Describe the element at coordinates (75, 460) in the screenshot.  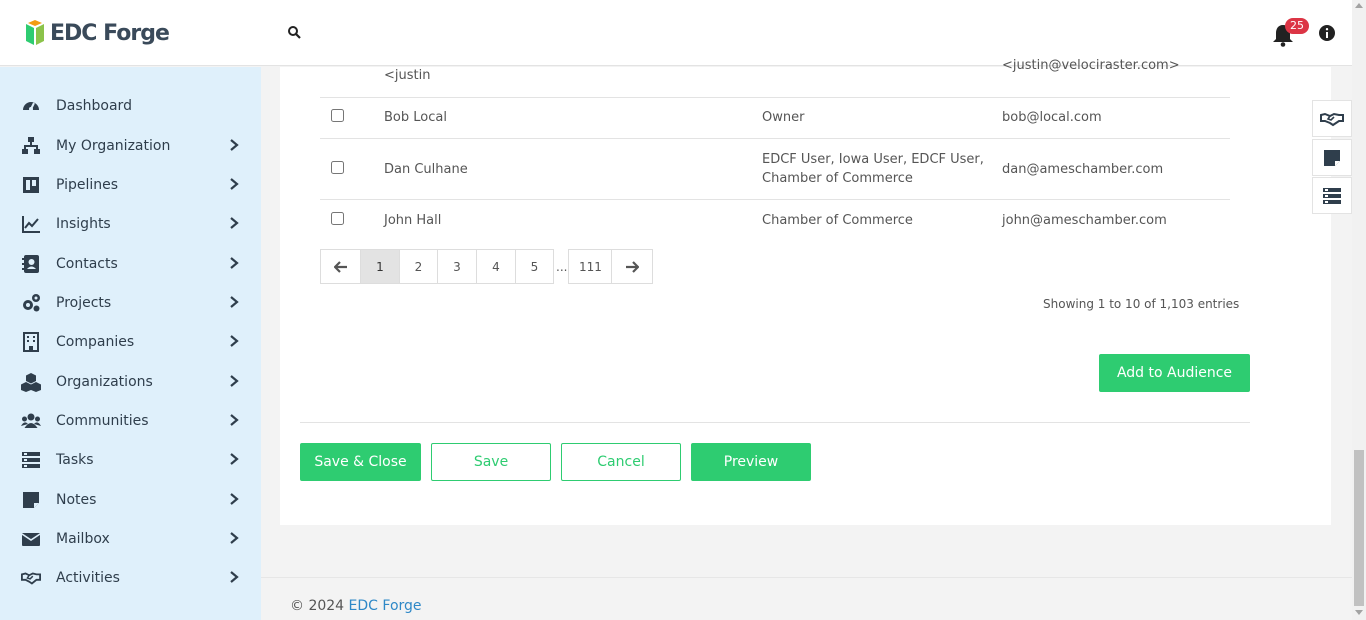
I see `sidebar-item-label: Tasks` at that location.